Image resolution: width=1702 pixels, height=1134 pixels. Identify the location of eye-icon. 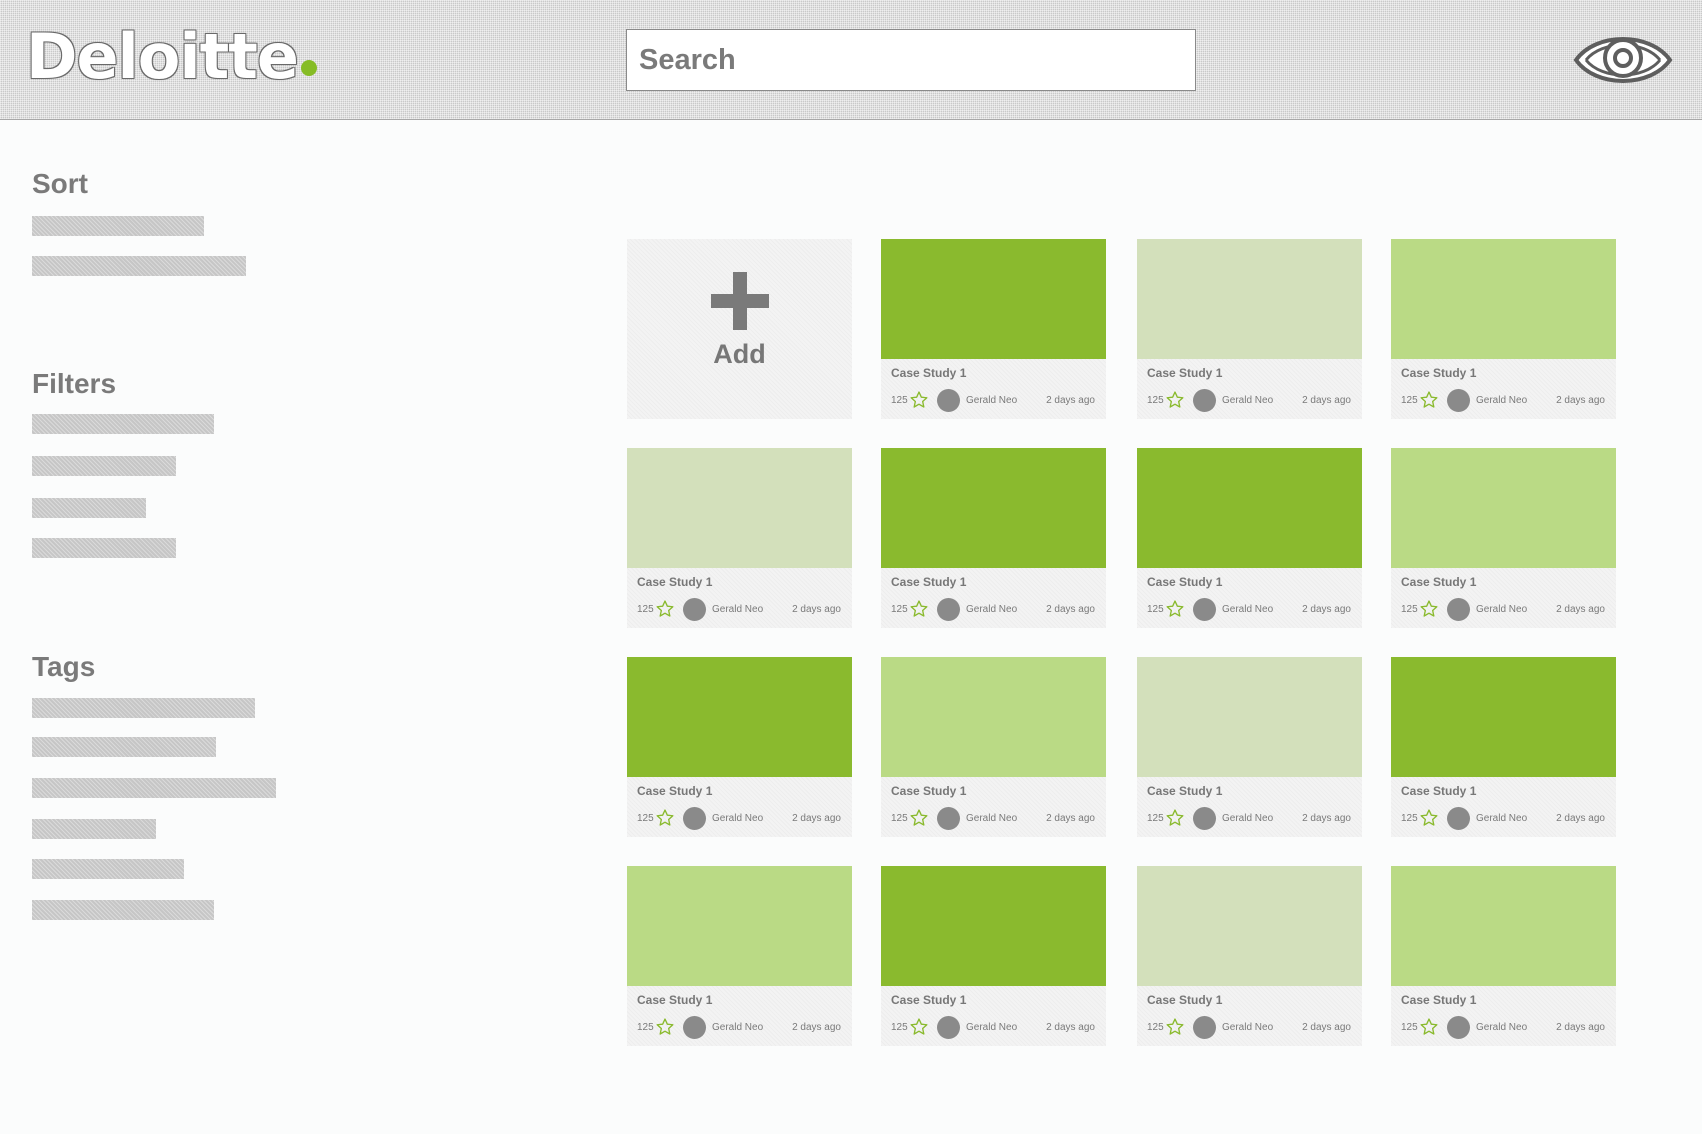
(1623, 60).